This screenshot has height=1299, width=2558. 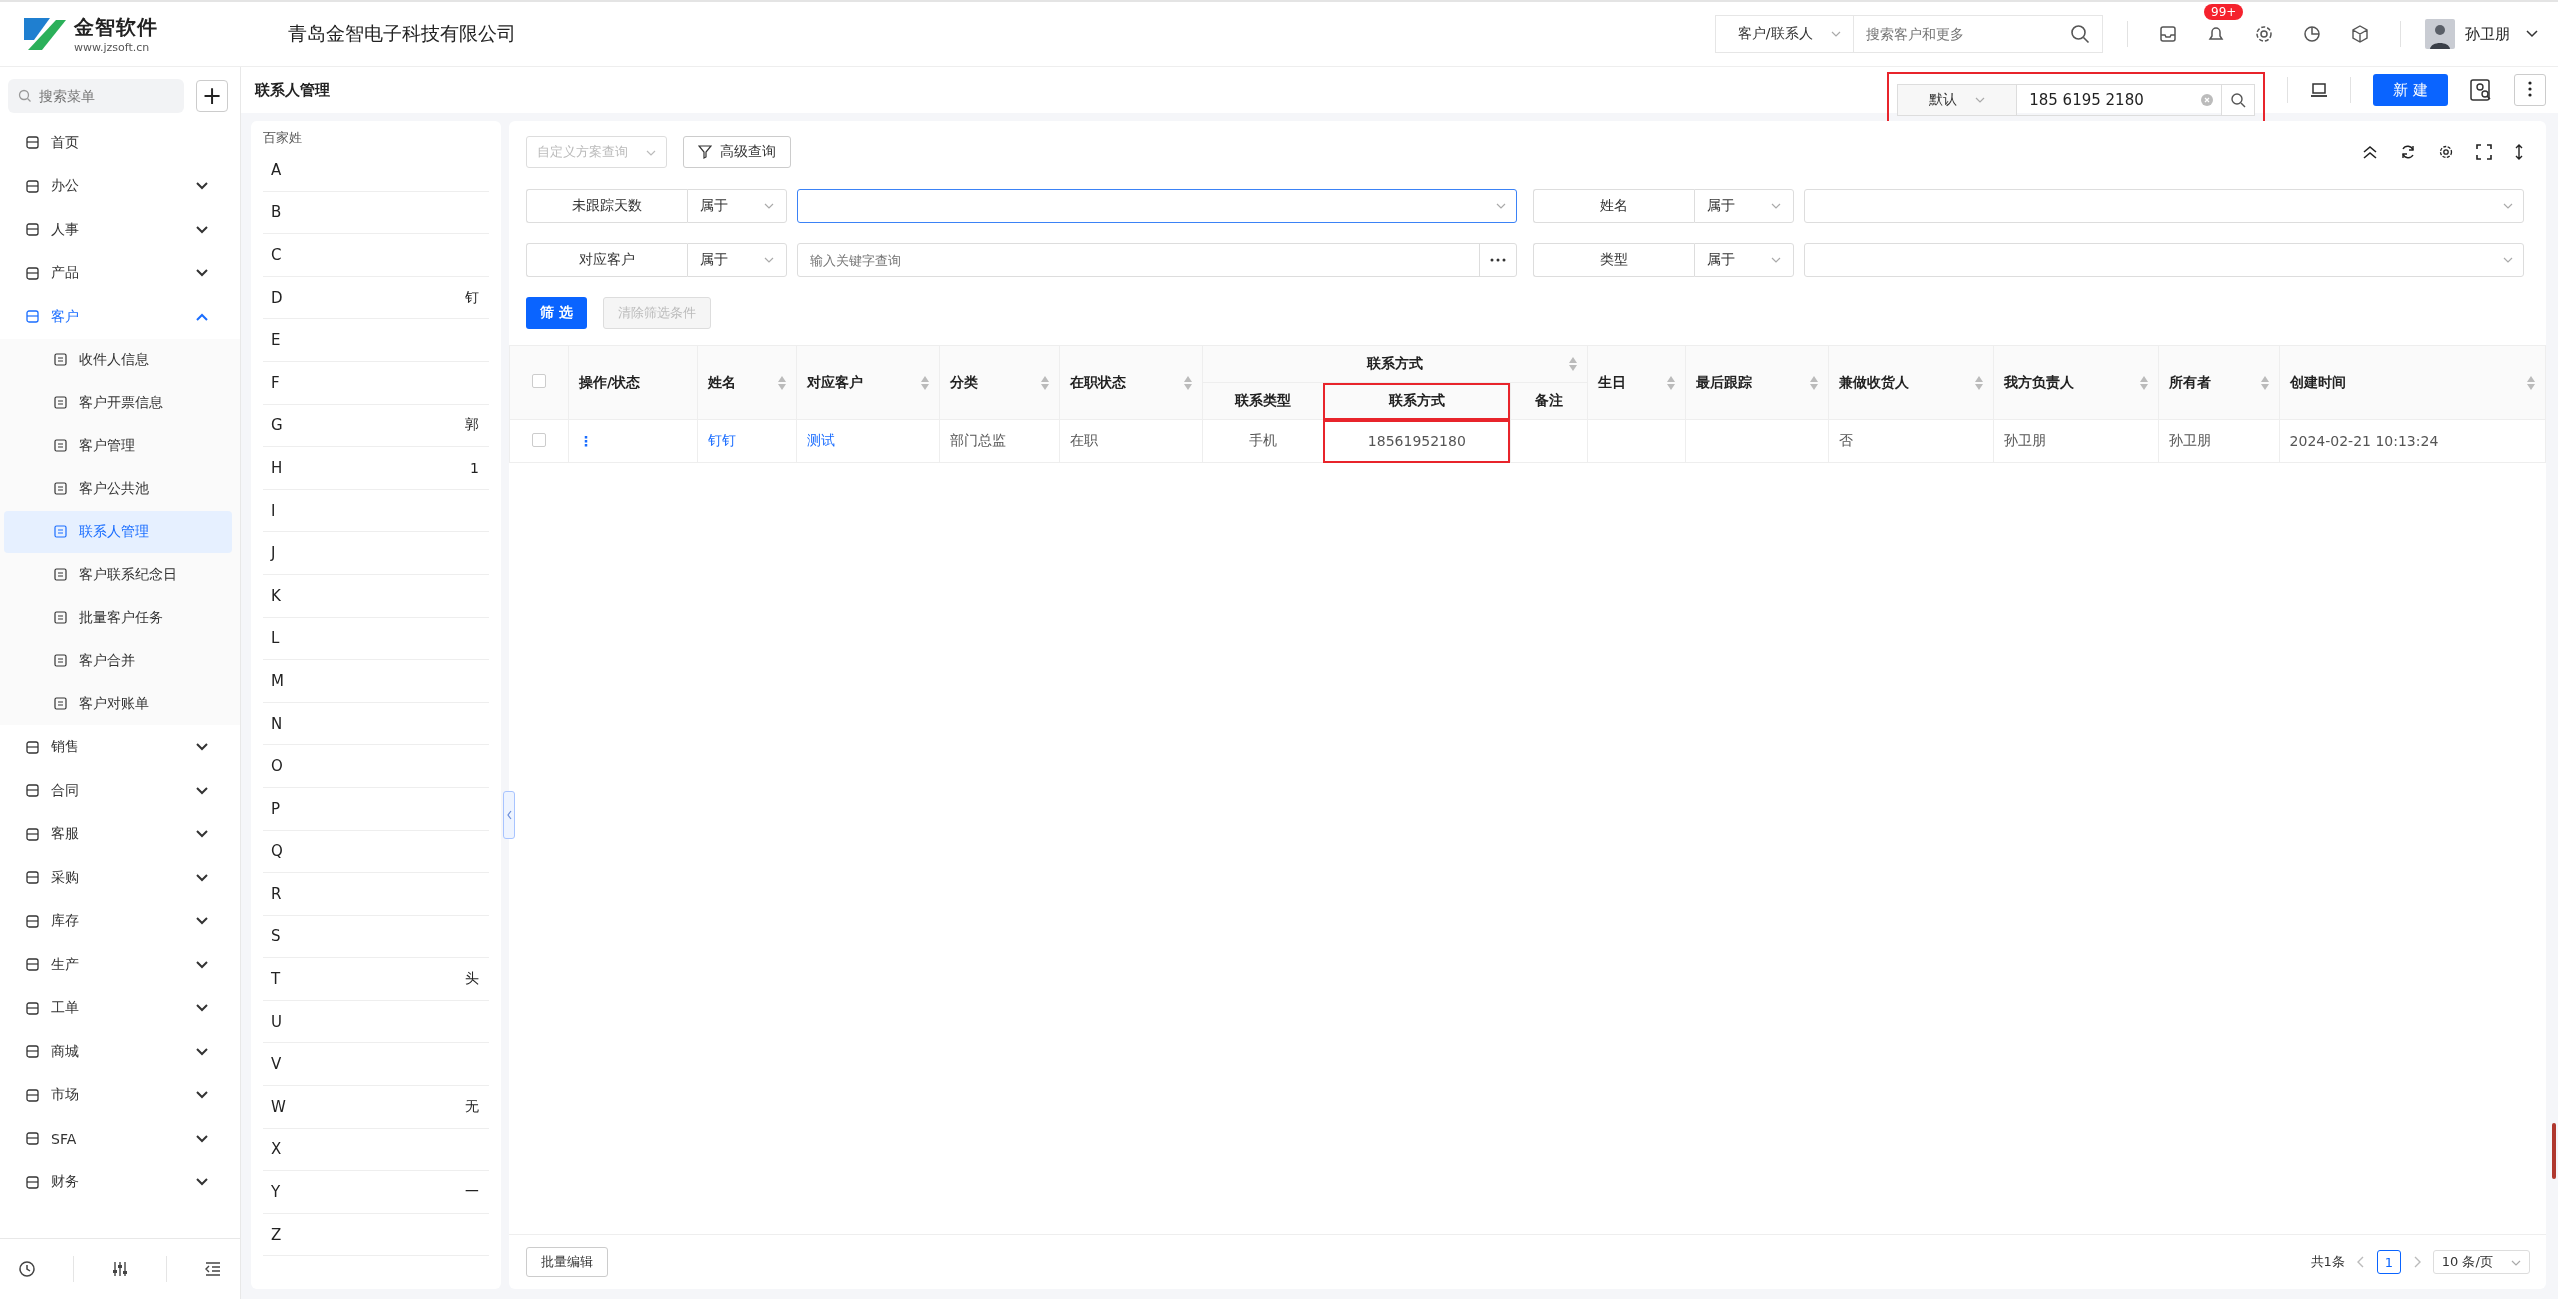 I want to click on surname: 无, so click(x=472, y=1106).